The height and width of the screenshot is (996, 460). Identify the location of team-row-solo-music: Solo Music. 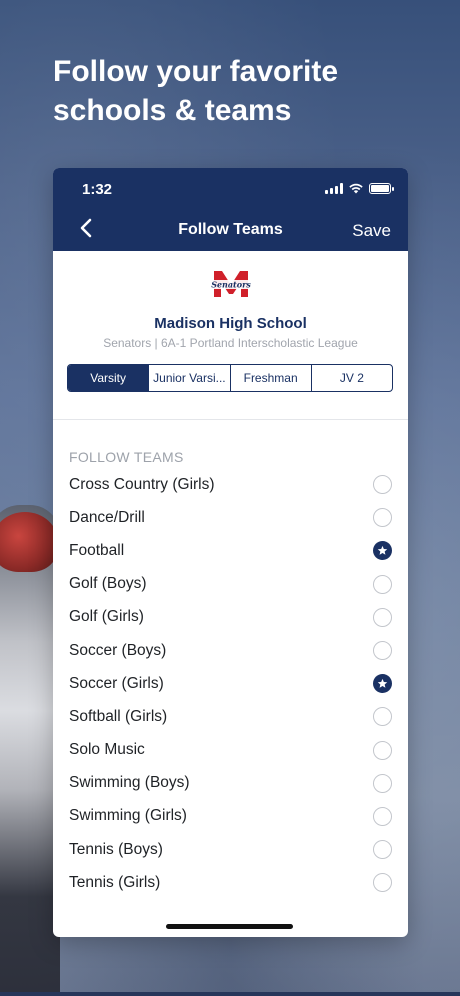
(230, 750).